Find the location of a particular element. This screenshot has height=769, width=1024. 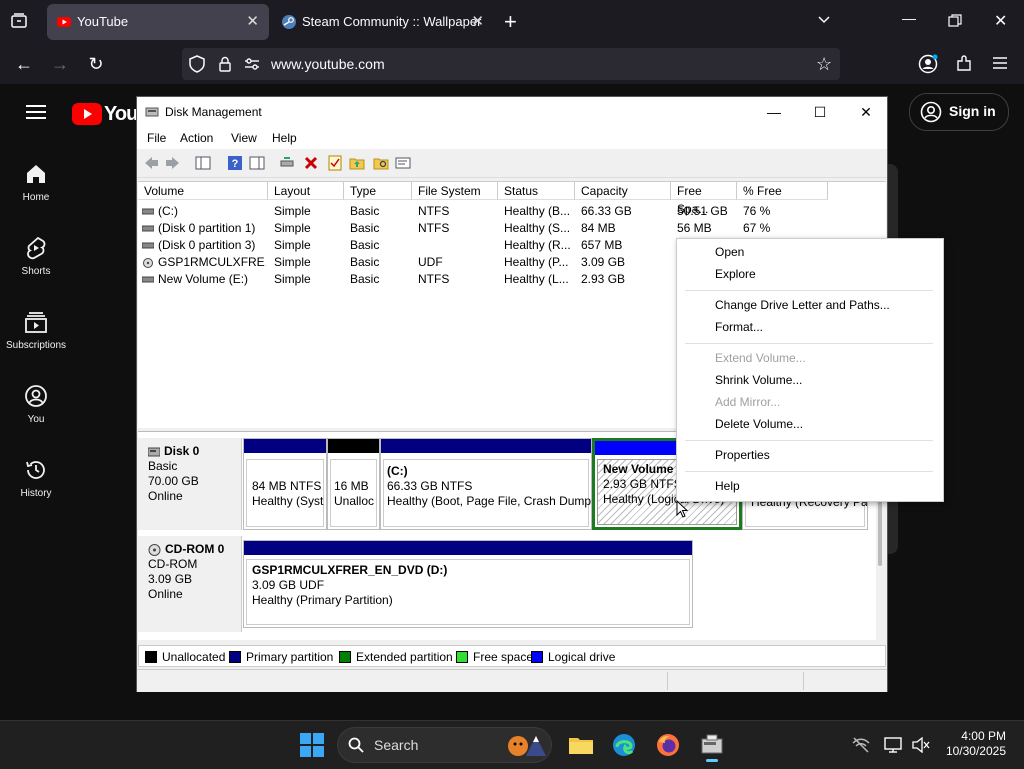

help-icon: ? is located at coordinates (235, 163).